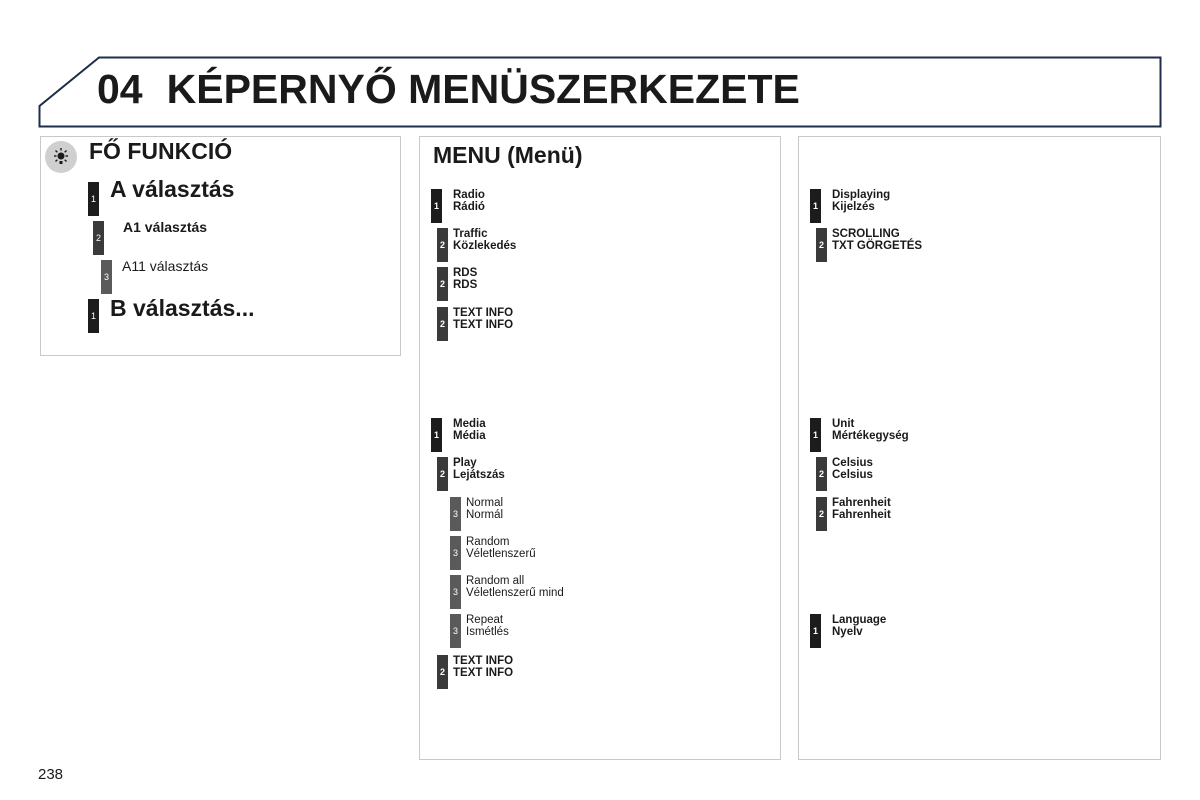 The height and width of the screenshot is (800, 1200). What do you see at coordinates (487, 632) in the screenshot?
I see `item-label-hu: Ismétlés` at bounding box center [487, 632].